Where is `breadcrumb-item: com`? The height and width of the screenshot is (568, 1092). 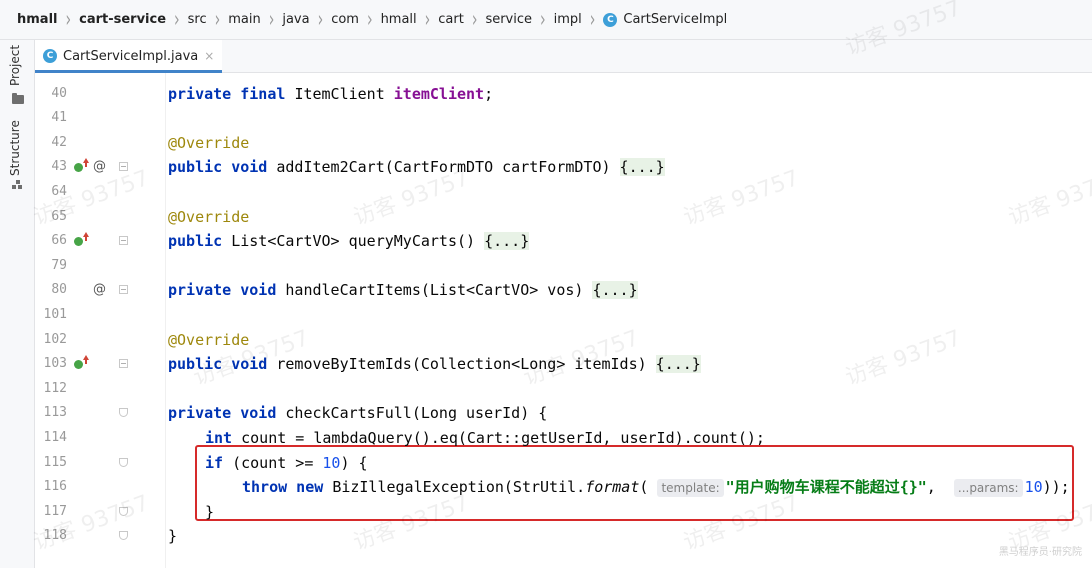 breadcrumb-item: com is located at coordinates (345, 19).